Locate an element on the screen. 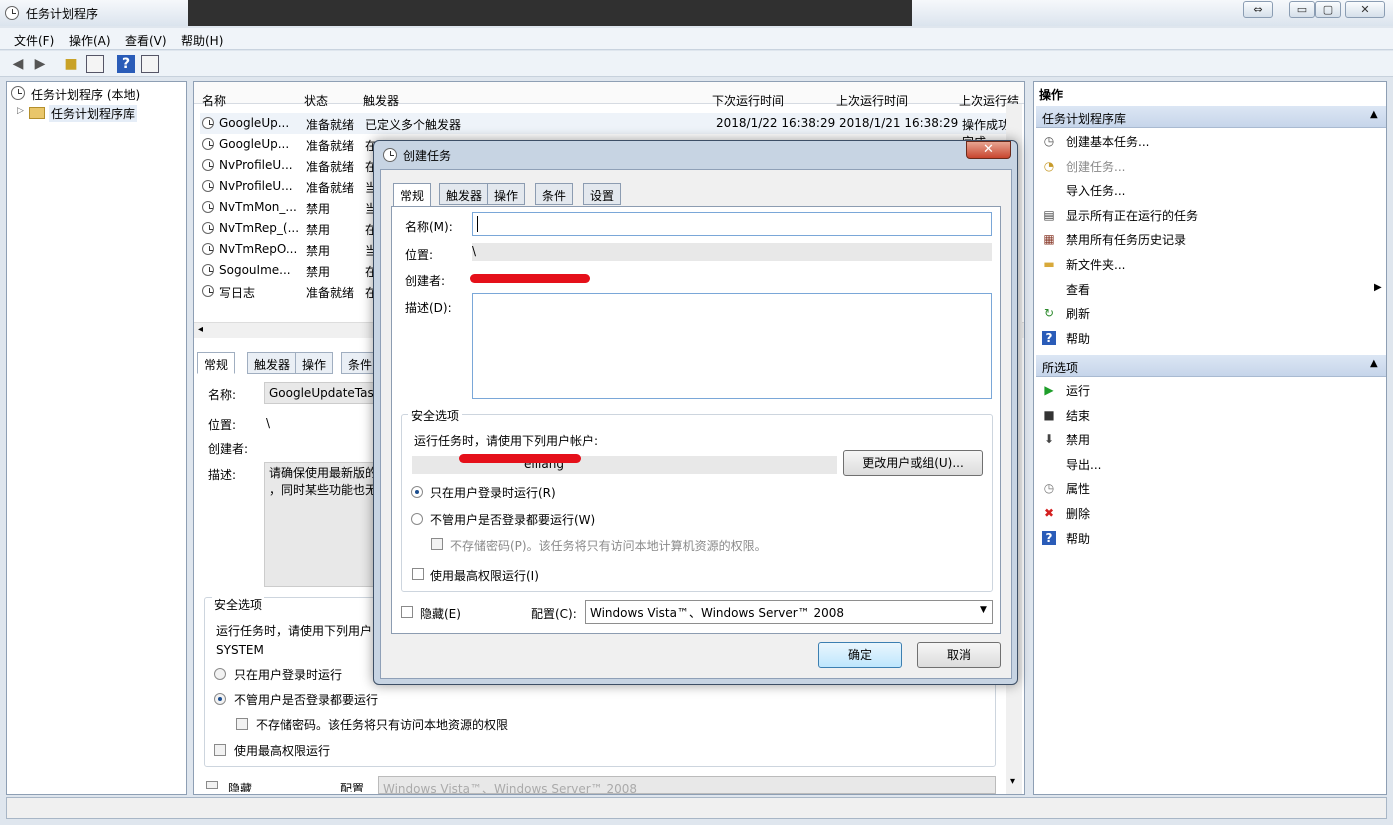 The height and width of the screenshot is (825, 1393). dialog-tab-conditions: 条件 is located at coordinates (554, 194).